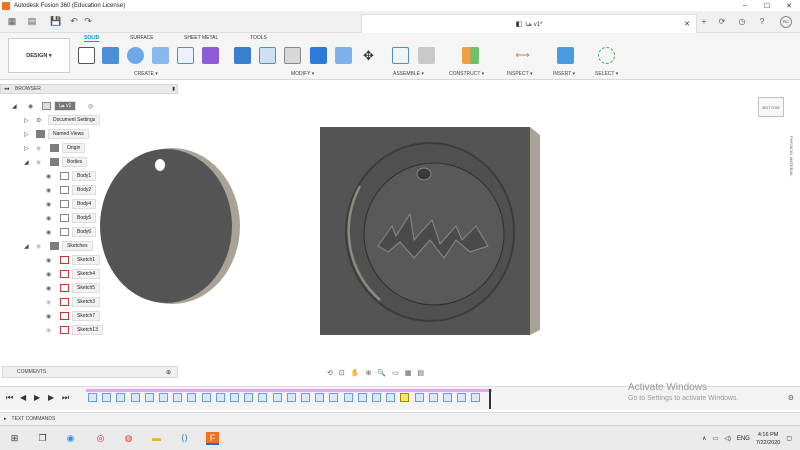 This screenshot has width=800, height=450. Describe the element at coordinates (89, 260) in the screenshot. I see `tree-item-sketch: ◉ Sketch1` at that location.